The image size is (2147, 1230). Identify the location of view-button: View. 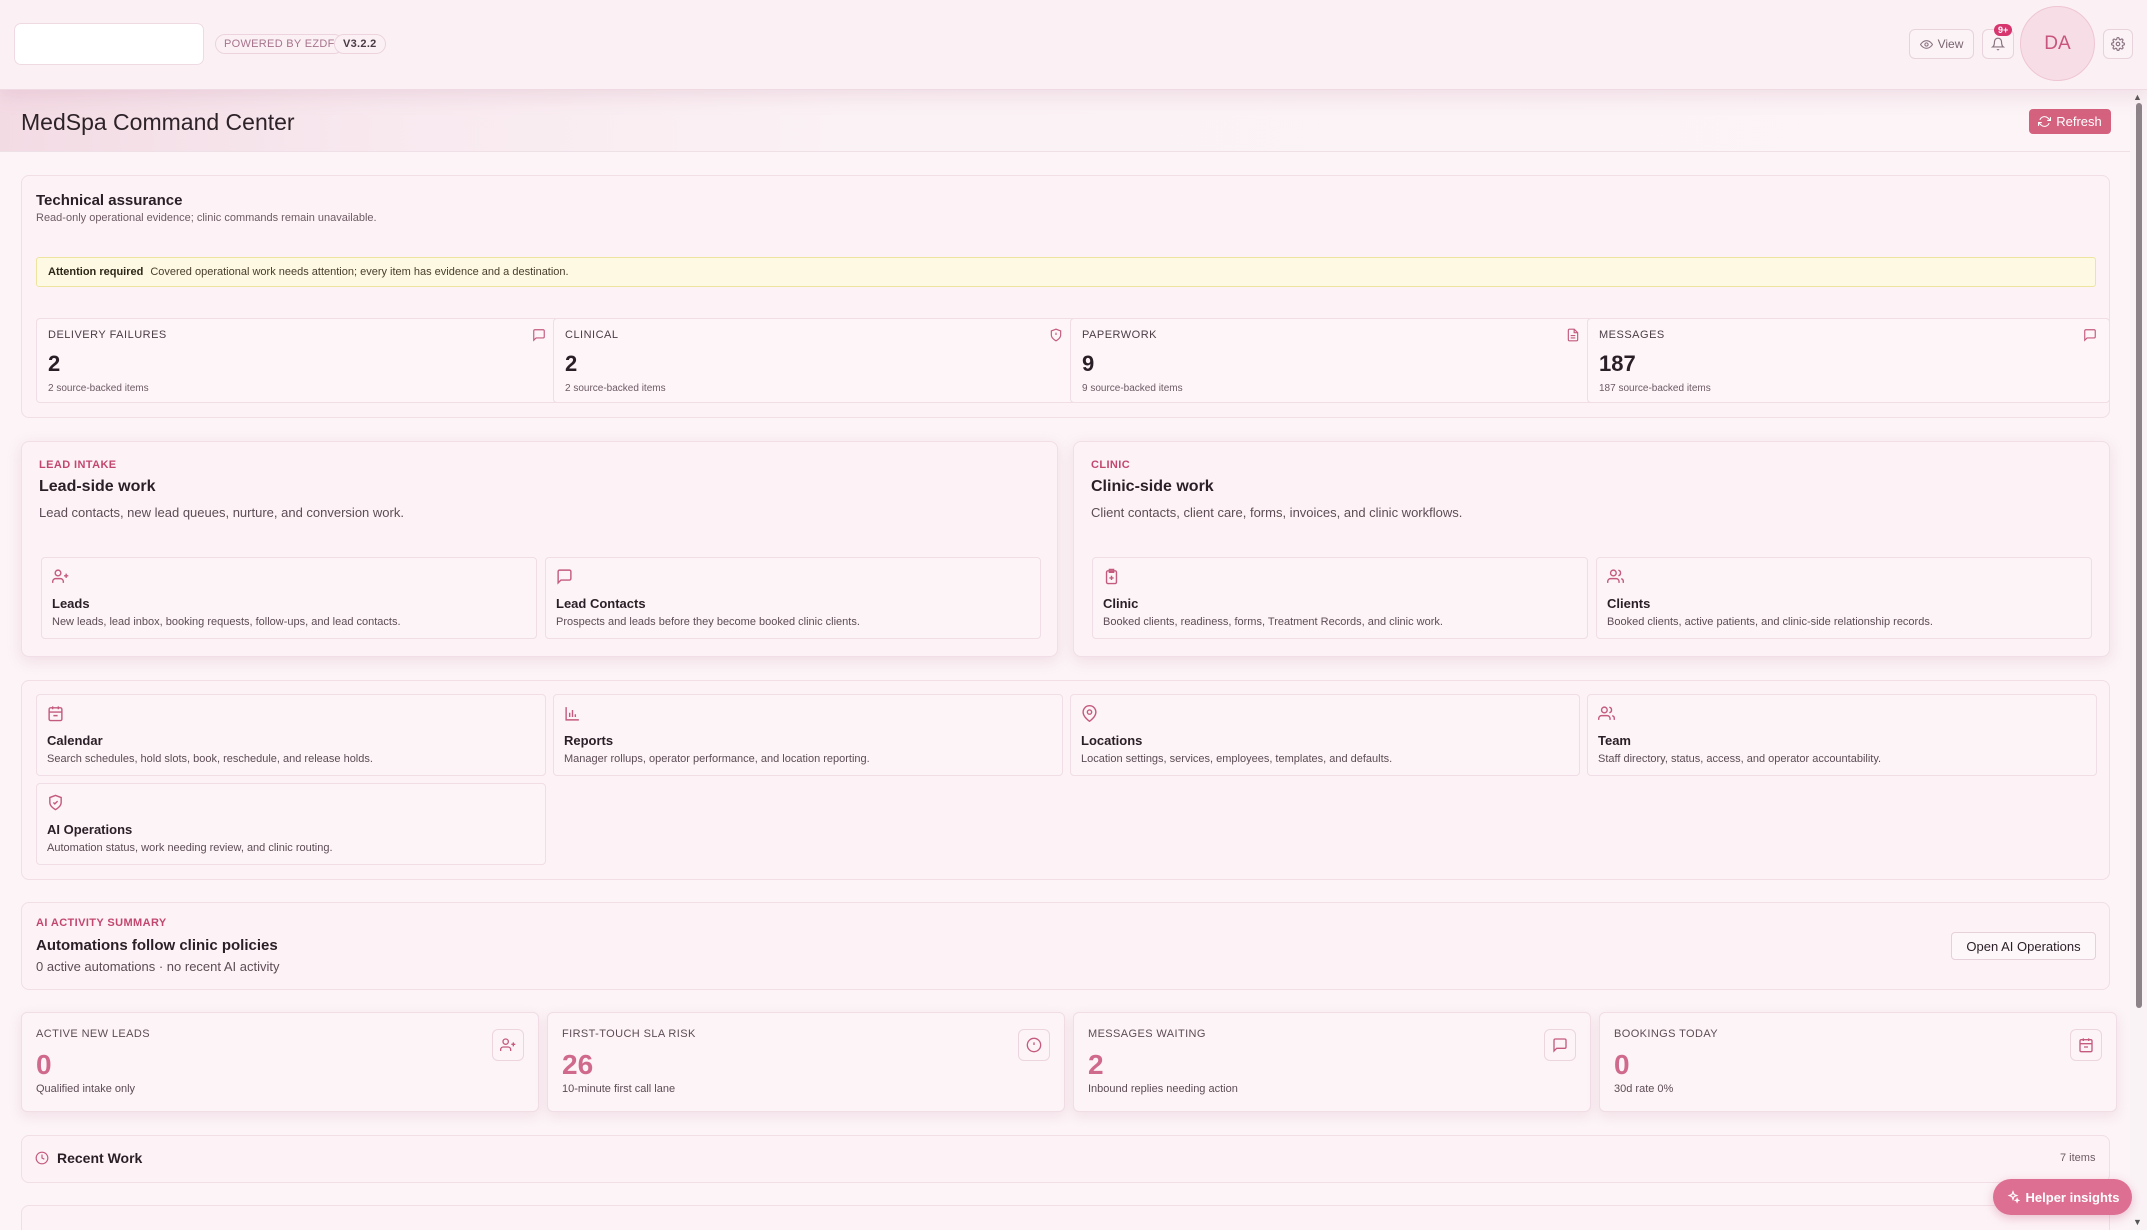
(1941, 44).